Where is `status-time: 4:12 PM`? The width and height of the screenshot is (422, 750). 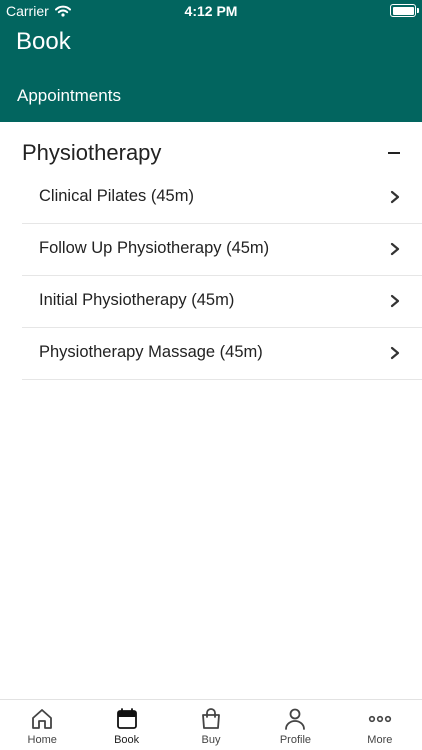 status-time: 4:12 PM is located at coordinates (211, 11).